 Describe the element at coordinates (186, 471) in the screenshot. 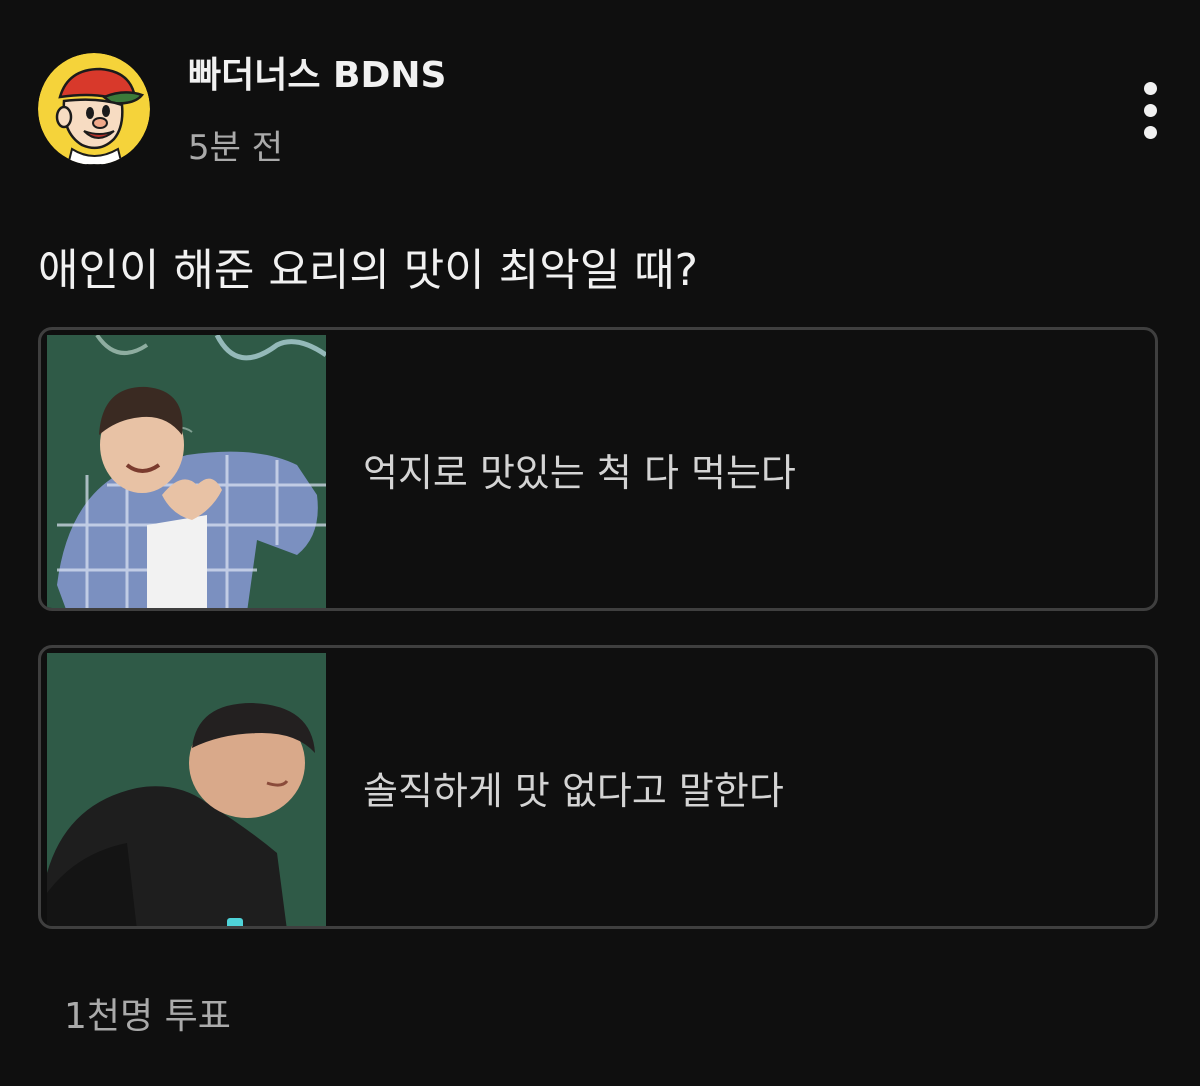

I see `poll-option-1-thumbnail` at that location.